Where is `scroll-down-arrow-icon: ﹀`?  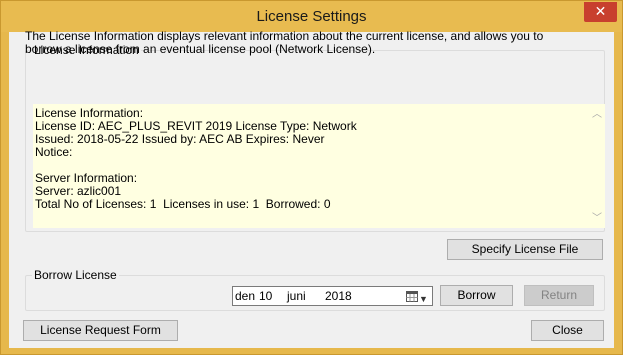 scroll-down-arrow-icon: ﹀ is located at coordinates (597, 219).